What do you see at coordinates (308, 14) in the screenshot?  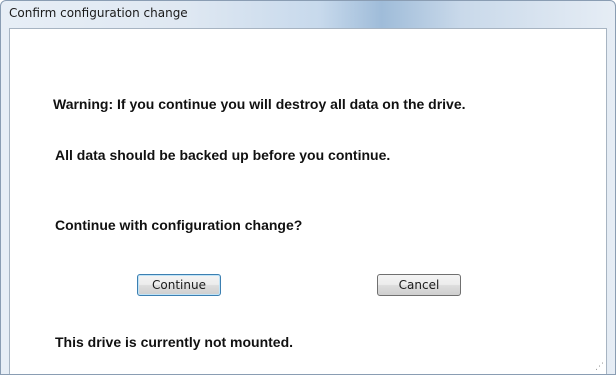 I see `title-bar: Confirm configuration change` at bounding box center [308, 14].